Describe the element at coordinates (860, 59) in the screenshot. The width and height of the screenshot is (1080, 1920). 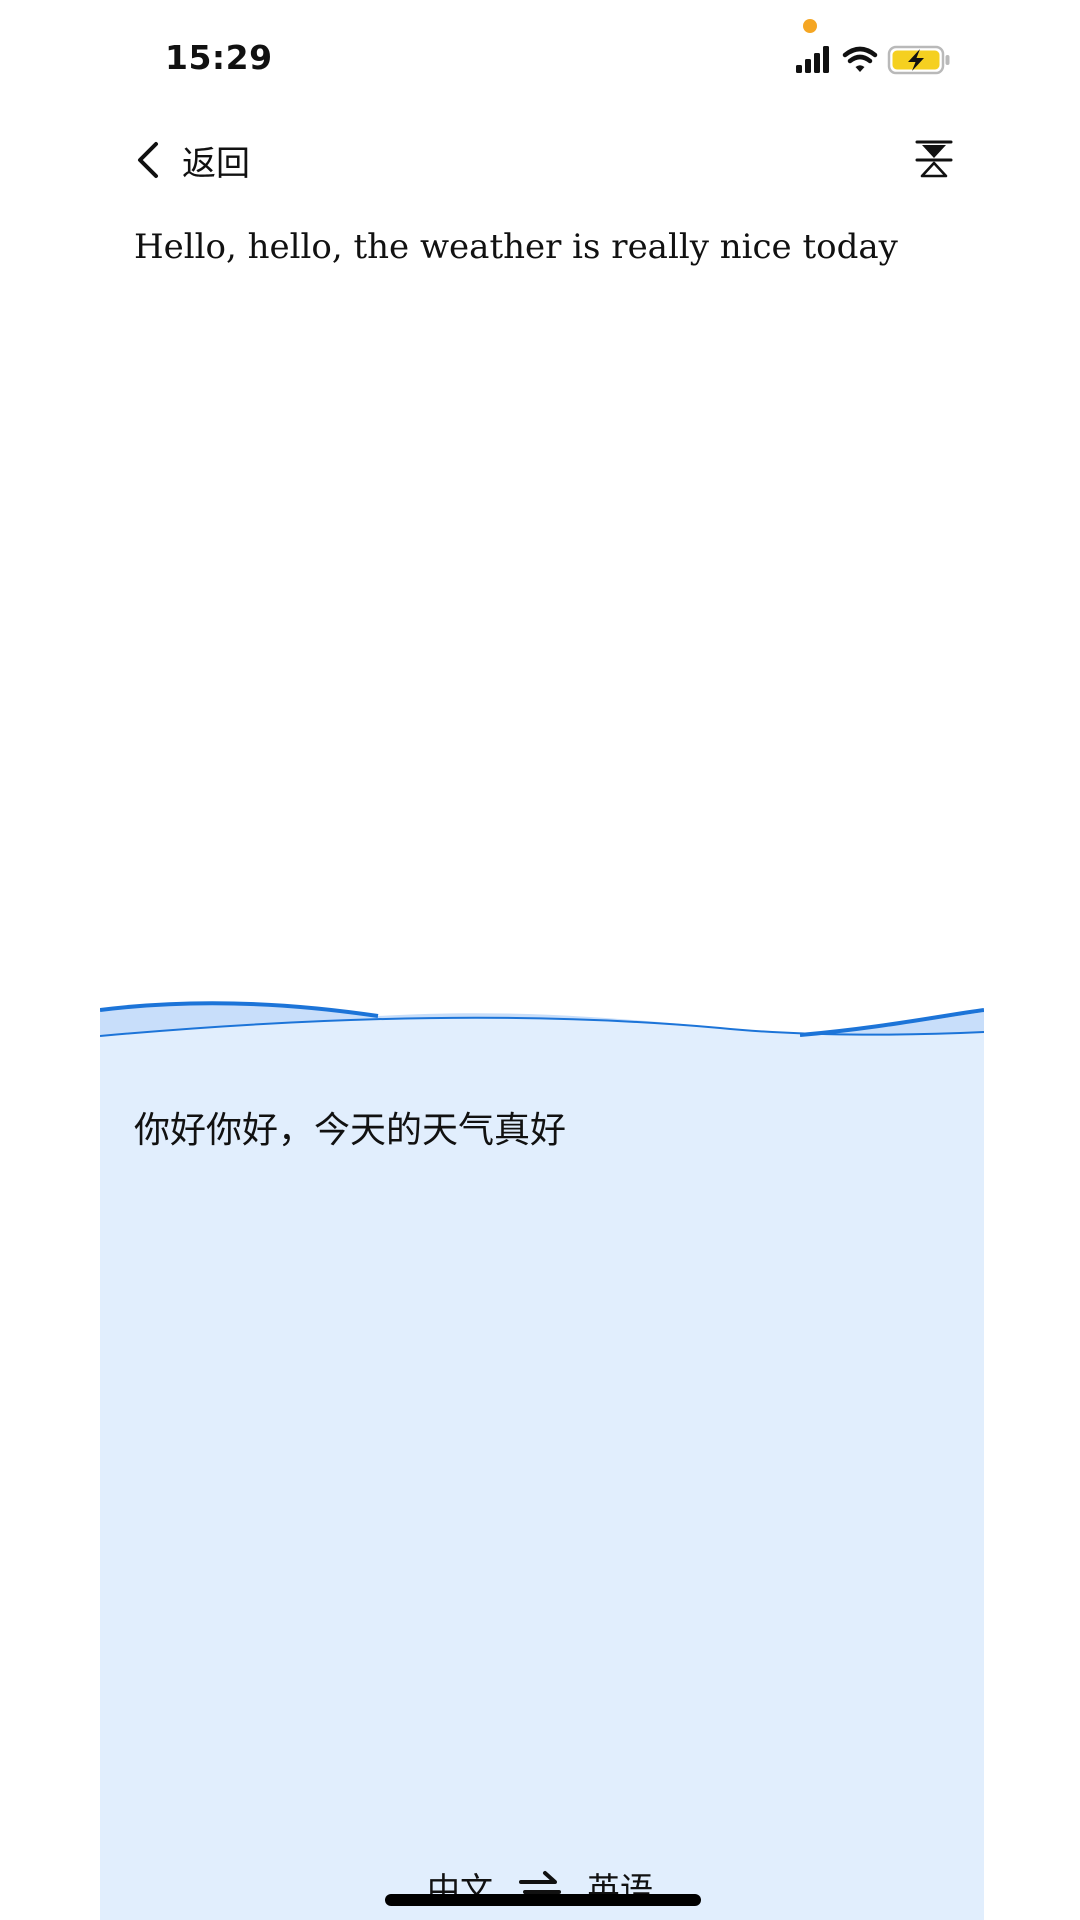
I see `wifi-icon` at that location.